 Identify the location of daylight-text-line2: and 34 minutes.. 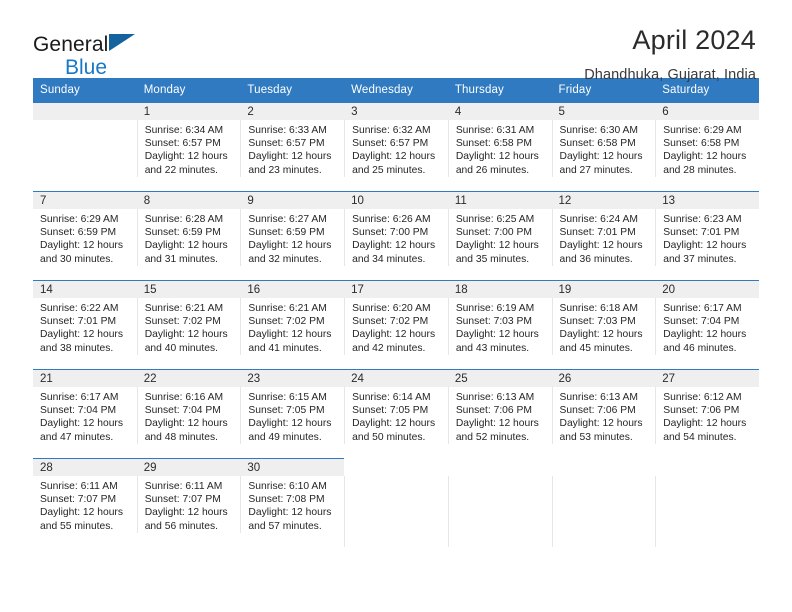
(389, 259).